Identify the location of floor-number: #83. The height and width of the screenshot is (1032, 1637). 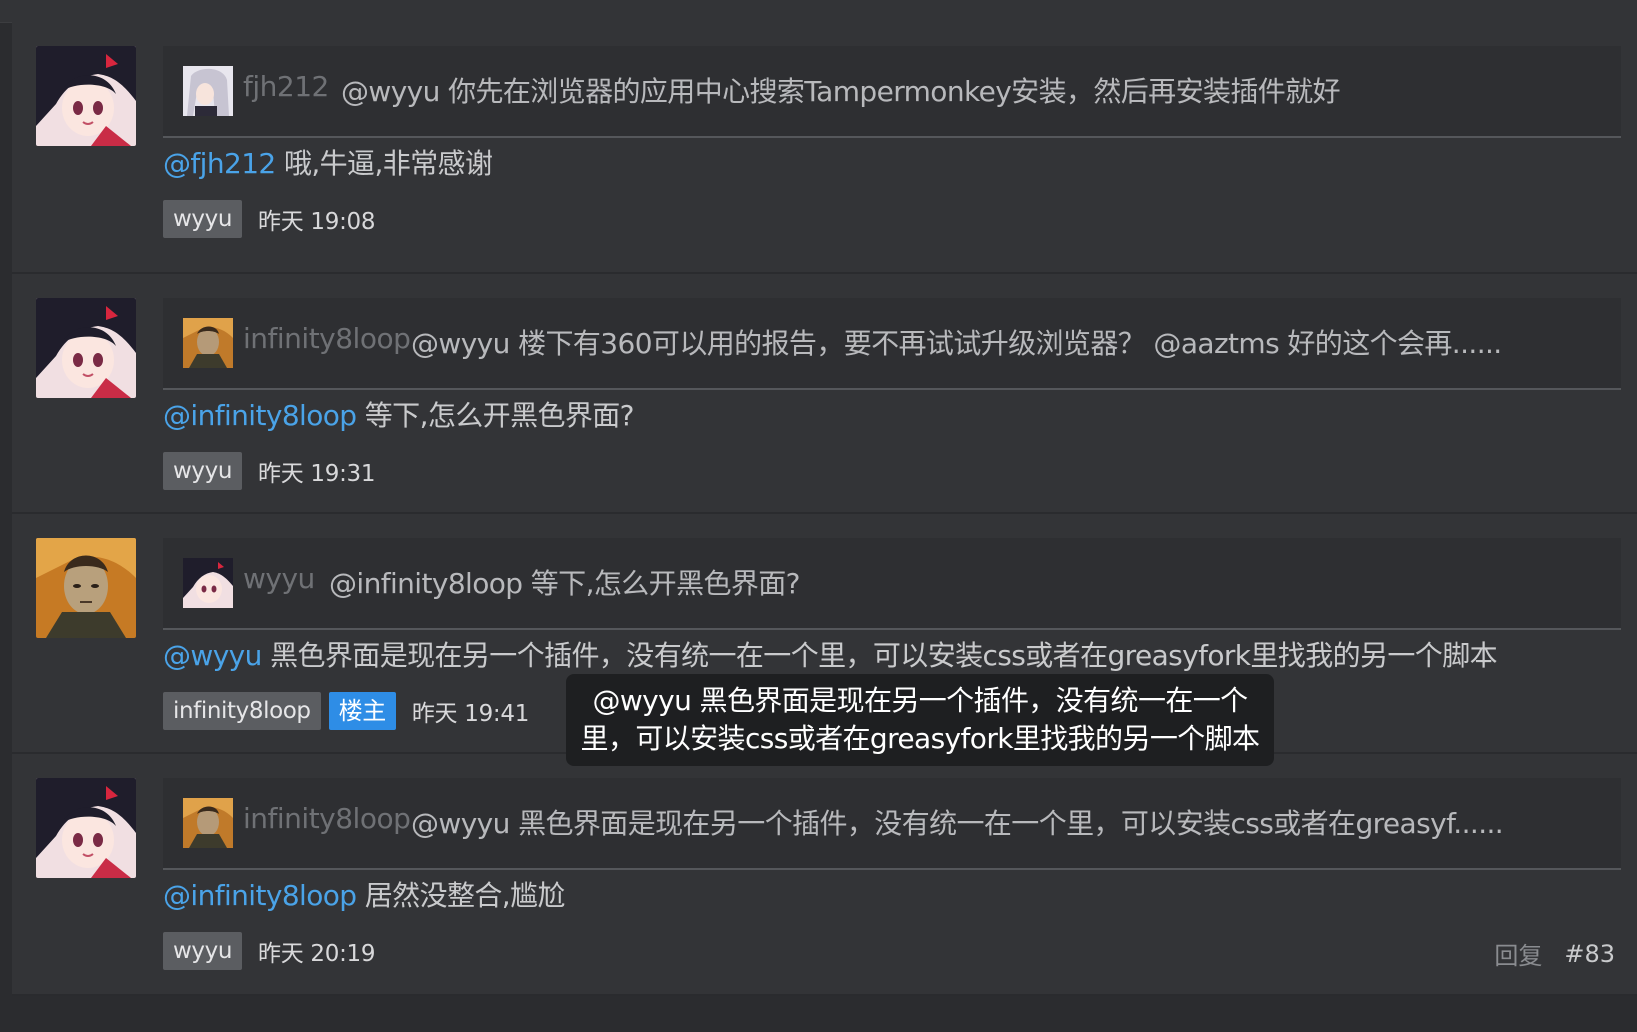
(1589, 954).